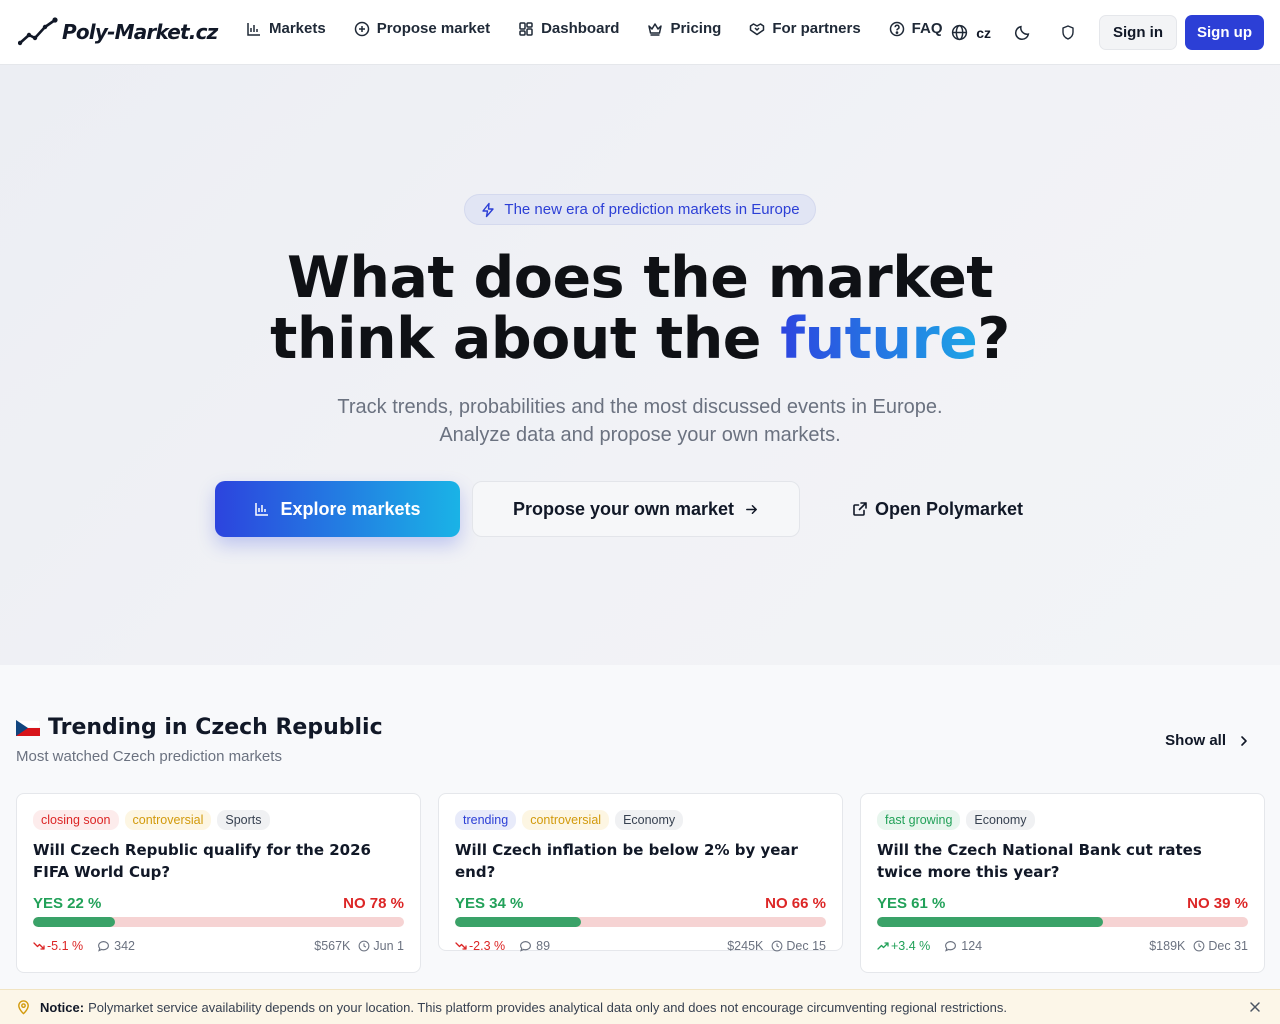 This screenshot has width=1280, height=1024. What do you see at coordinates (1062, 903) in the screenshot?
I see `odds-row: YES 61 % NO 39 %` at bounding box center [1062, 903].